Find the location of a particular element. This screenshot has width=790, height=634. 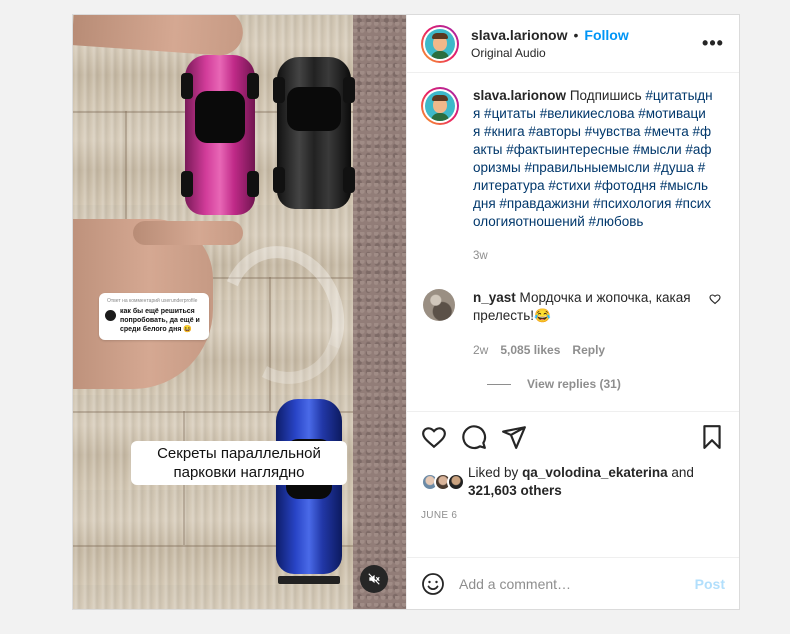

reply-button: Reply is located at coordinates (588, 350).